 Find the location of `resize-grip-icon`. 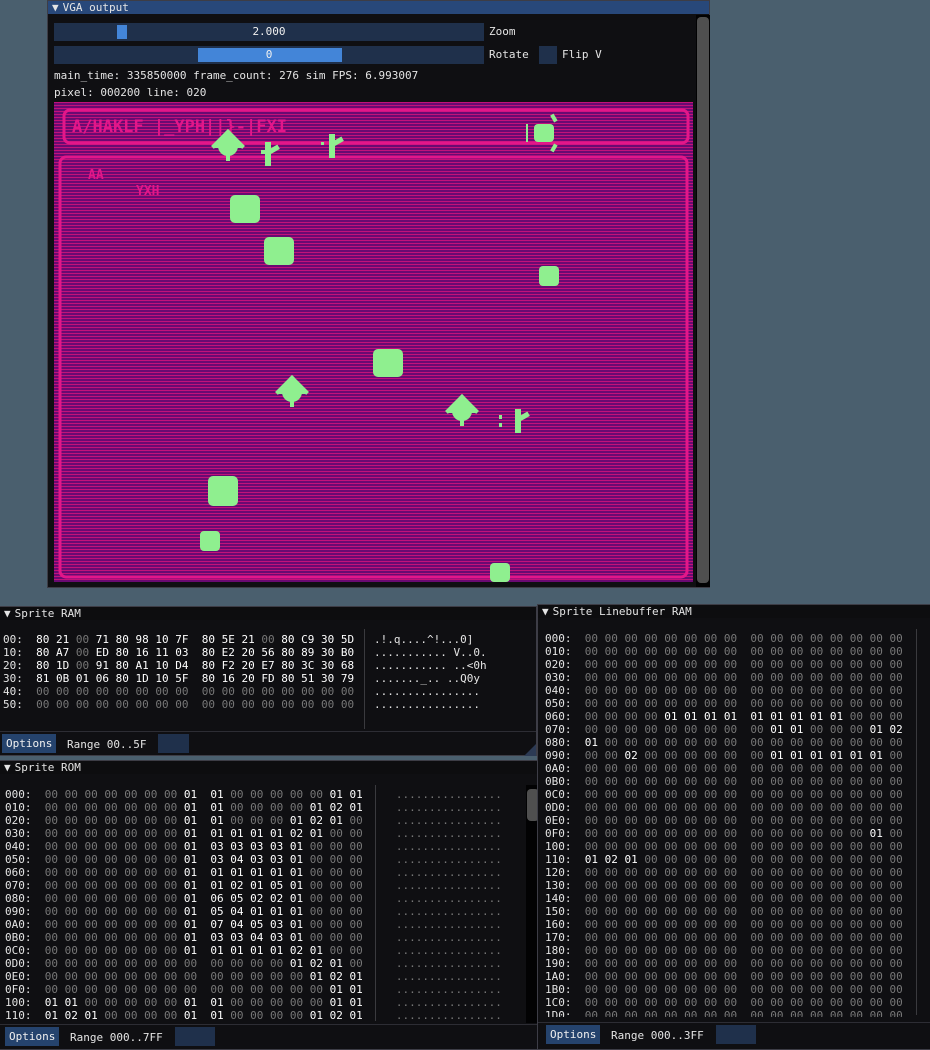

resize-grip-icon is located at coordinates (530, 750).